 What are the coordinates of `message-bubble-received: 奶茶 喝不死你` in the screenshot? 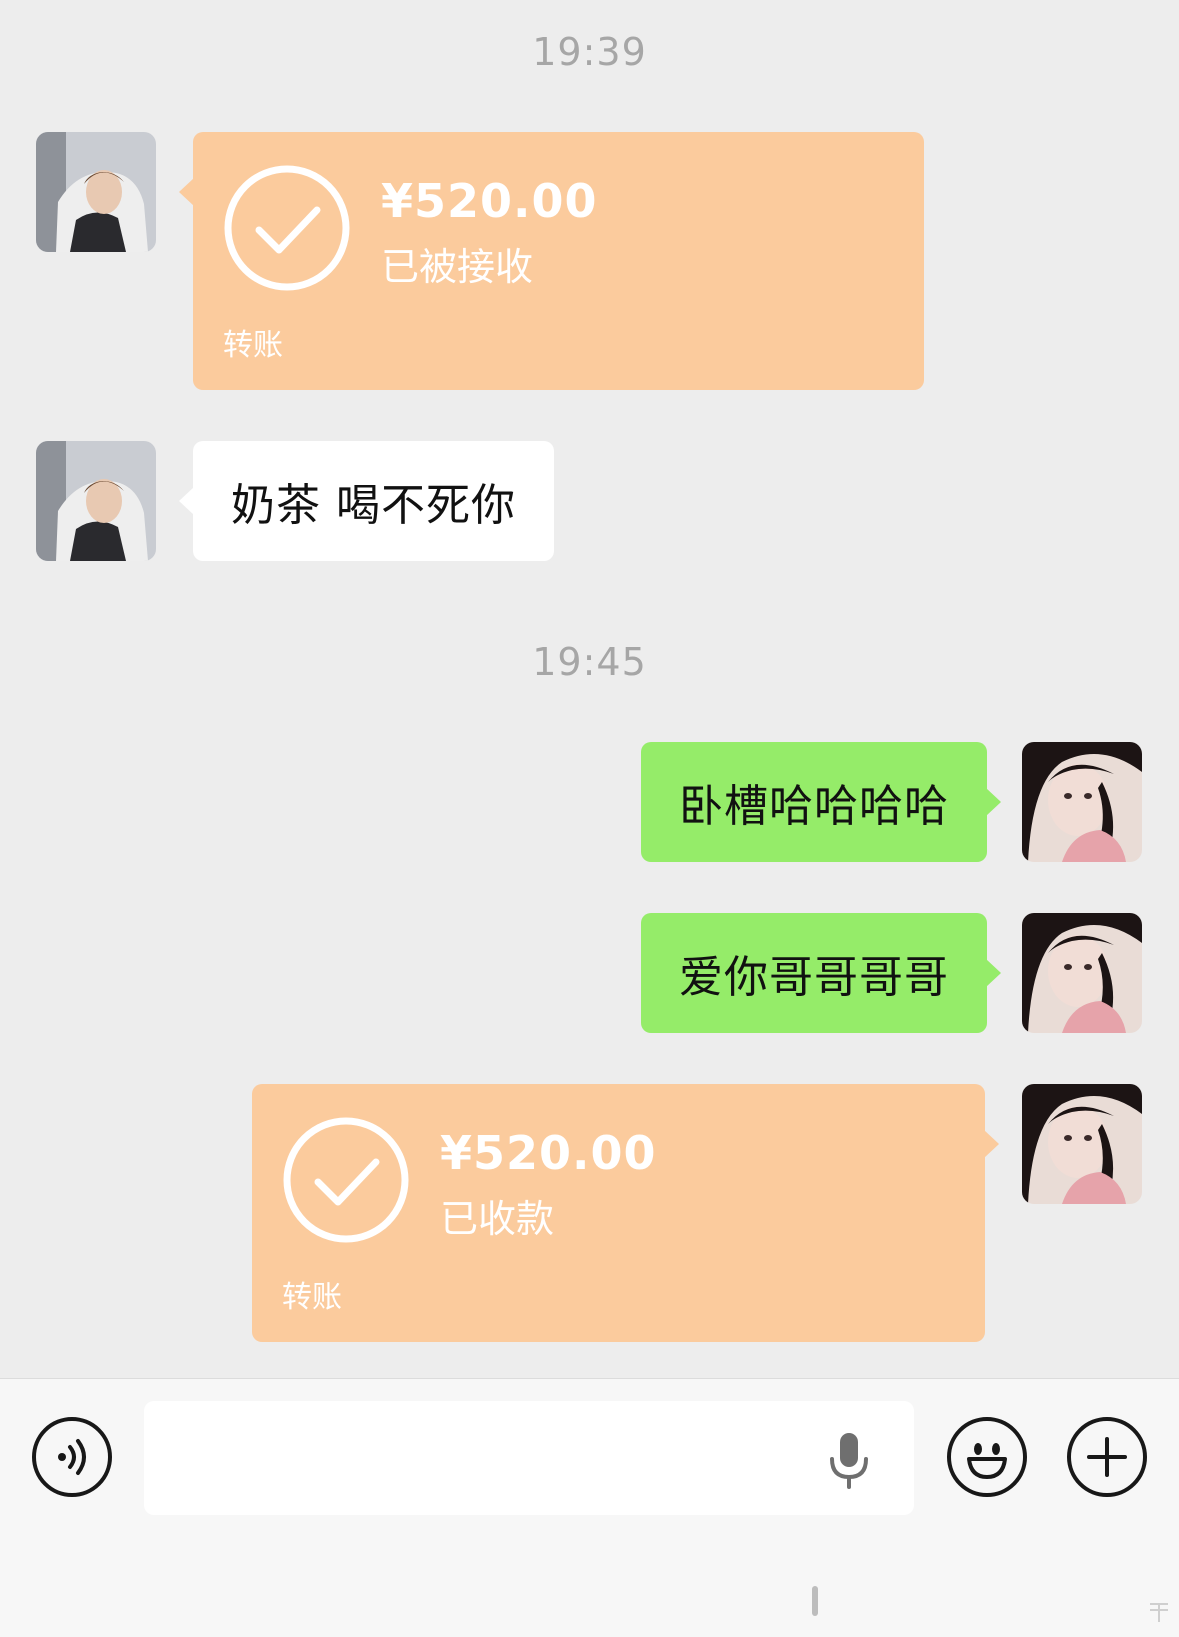 It's located at (366, 501).